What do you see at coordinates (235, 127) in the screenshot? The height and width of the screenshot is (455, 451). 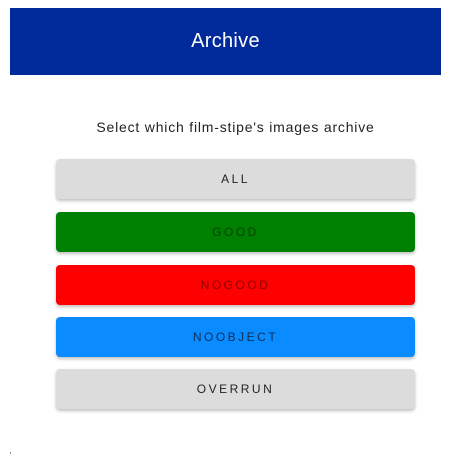 I see `archive-instruction-text: Select which film-stipe's images archive` at bounding box center [235, 127].